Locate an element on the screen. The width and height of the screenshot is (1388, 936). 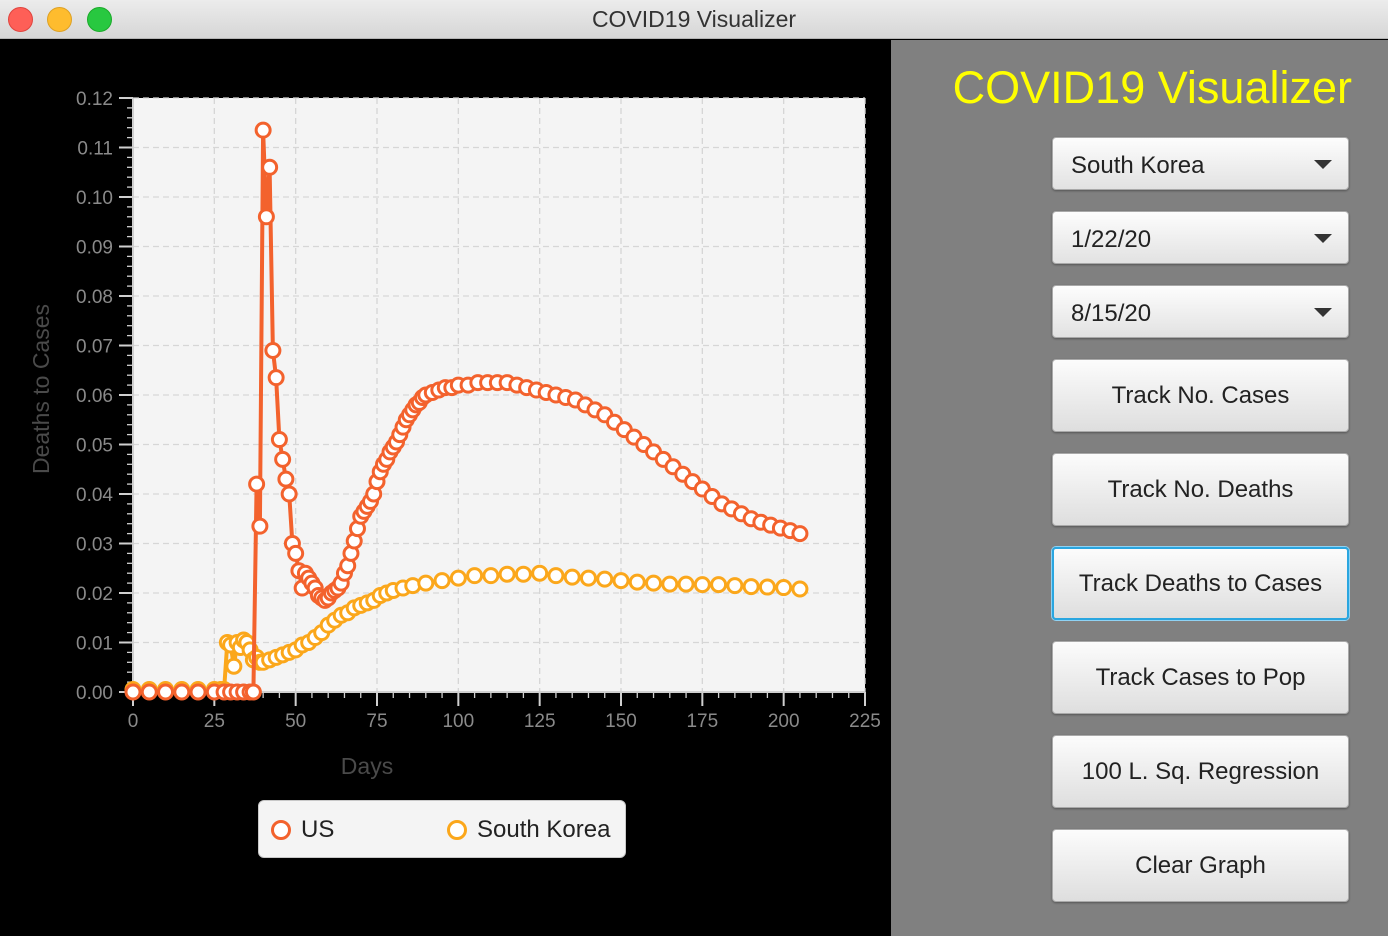
x-tick-label: 100 is located at coordinates (458, 721).